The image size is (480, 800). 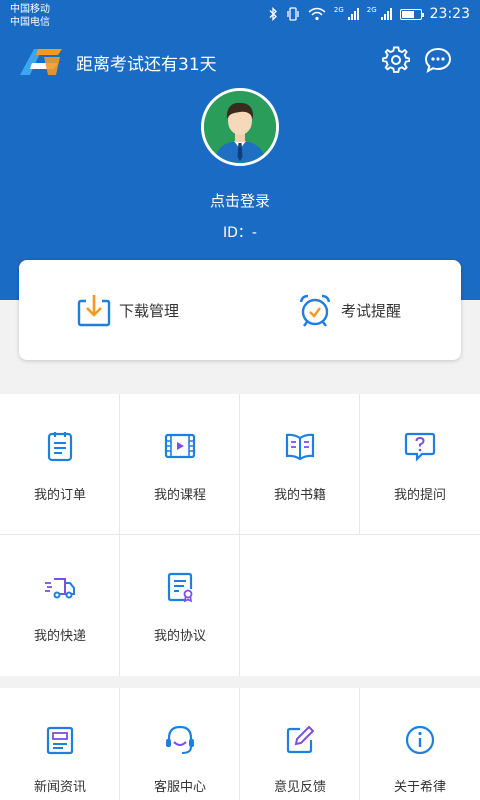 What do you see at coordinates (60, 605) in the screenshot?
I see `grid-item-express: 我的快递` at bounding box center [60, 605].